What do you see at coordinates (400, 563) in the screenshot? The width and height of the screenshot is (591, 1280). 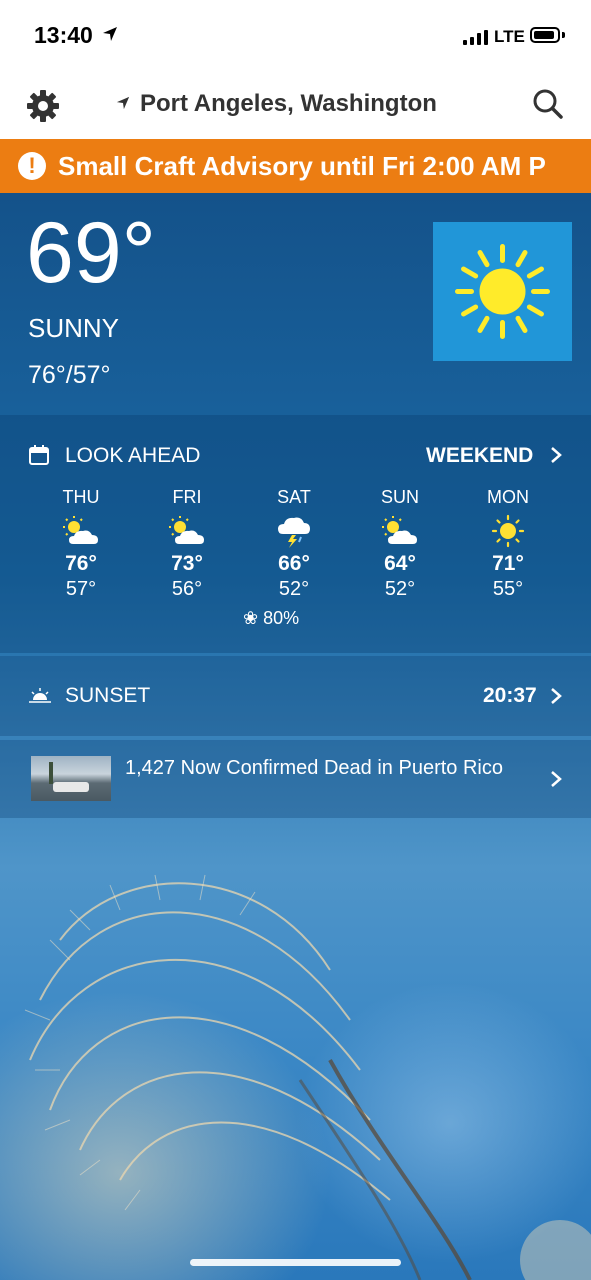 I see `day-high: 64°` at bounding box center [400, 563].